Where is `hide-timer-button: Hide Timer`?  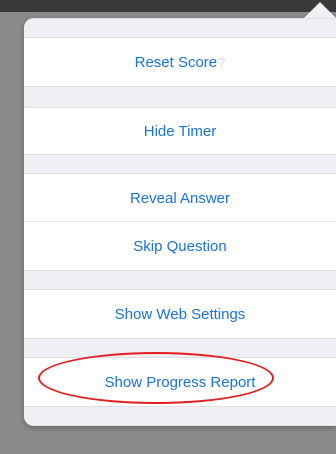
hide-timer-button: Hide Timer is located at coordinates (180, 131).